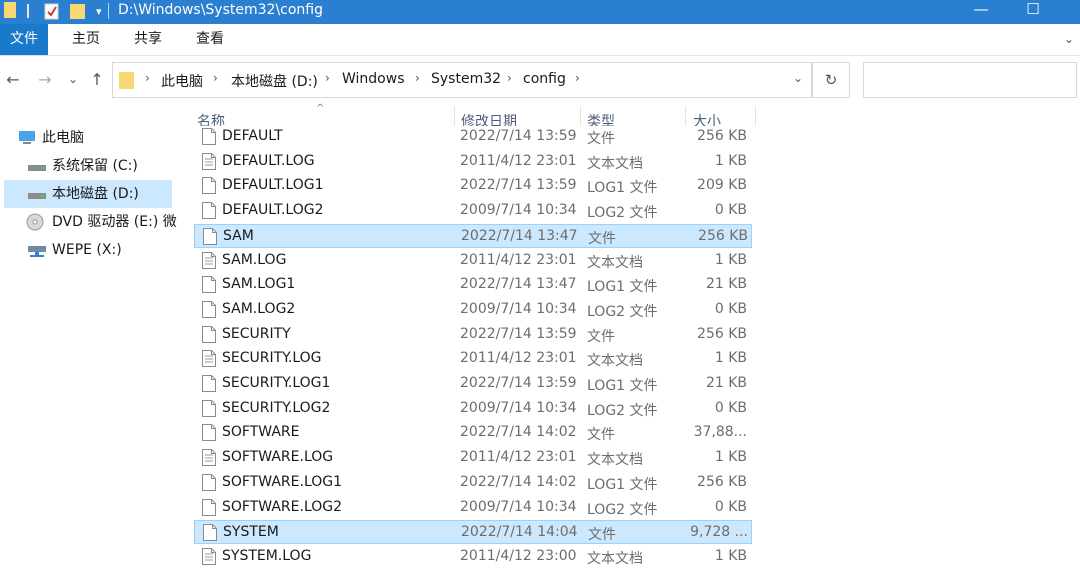 Image resolution: width=1080 pixels, height=584 pixels. I want to click on search-input, so click(970, 80).